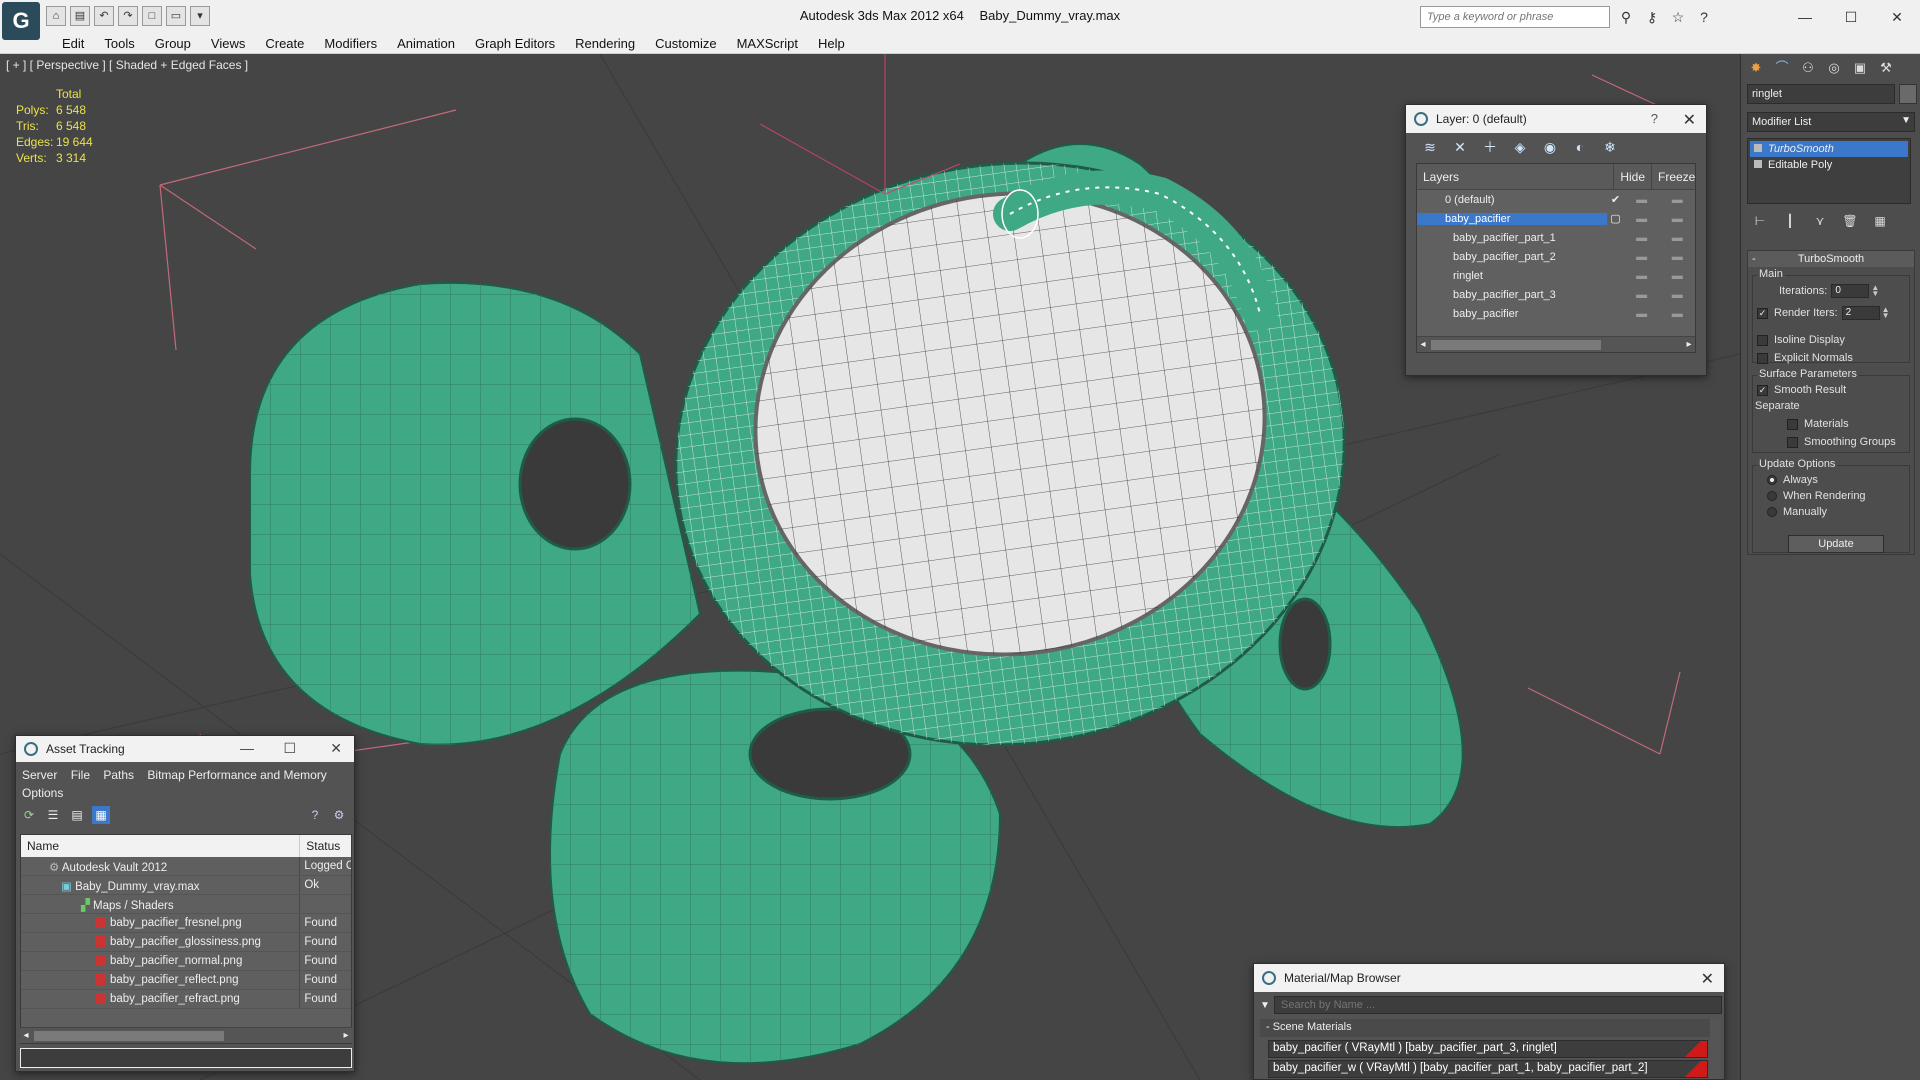 This screenshot has height=1080, width=1920. I want to click on configure-sets-icon: ▦, so click(1880, 221).